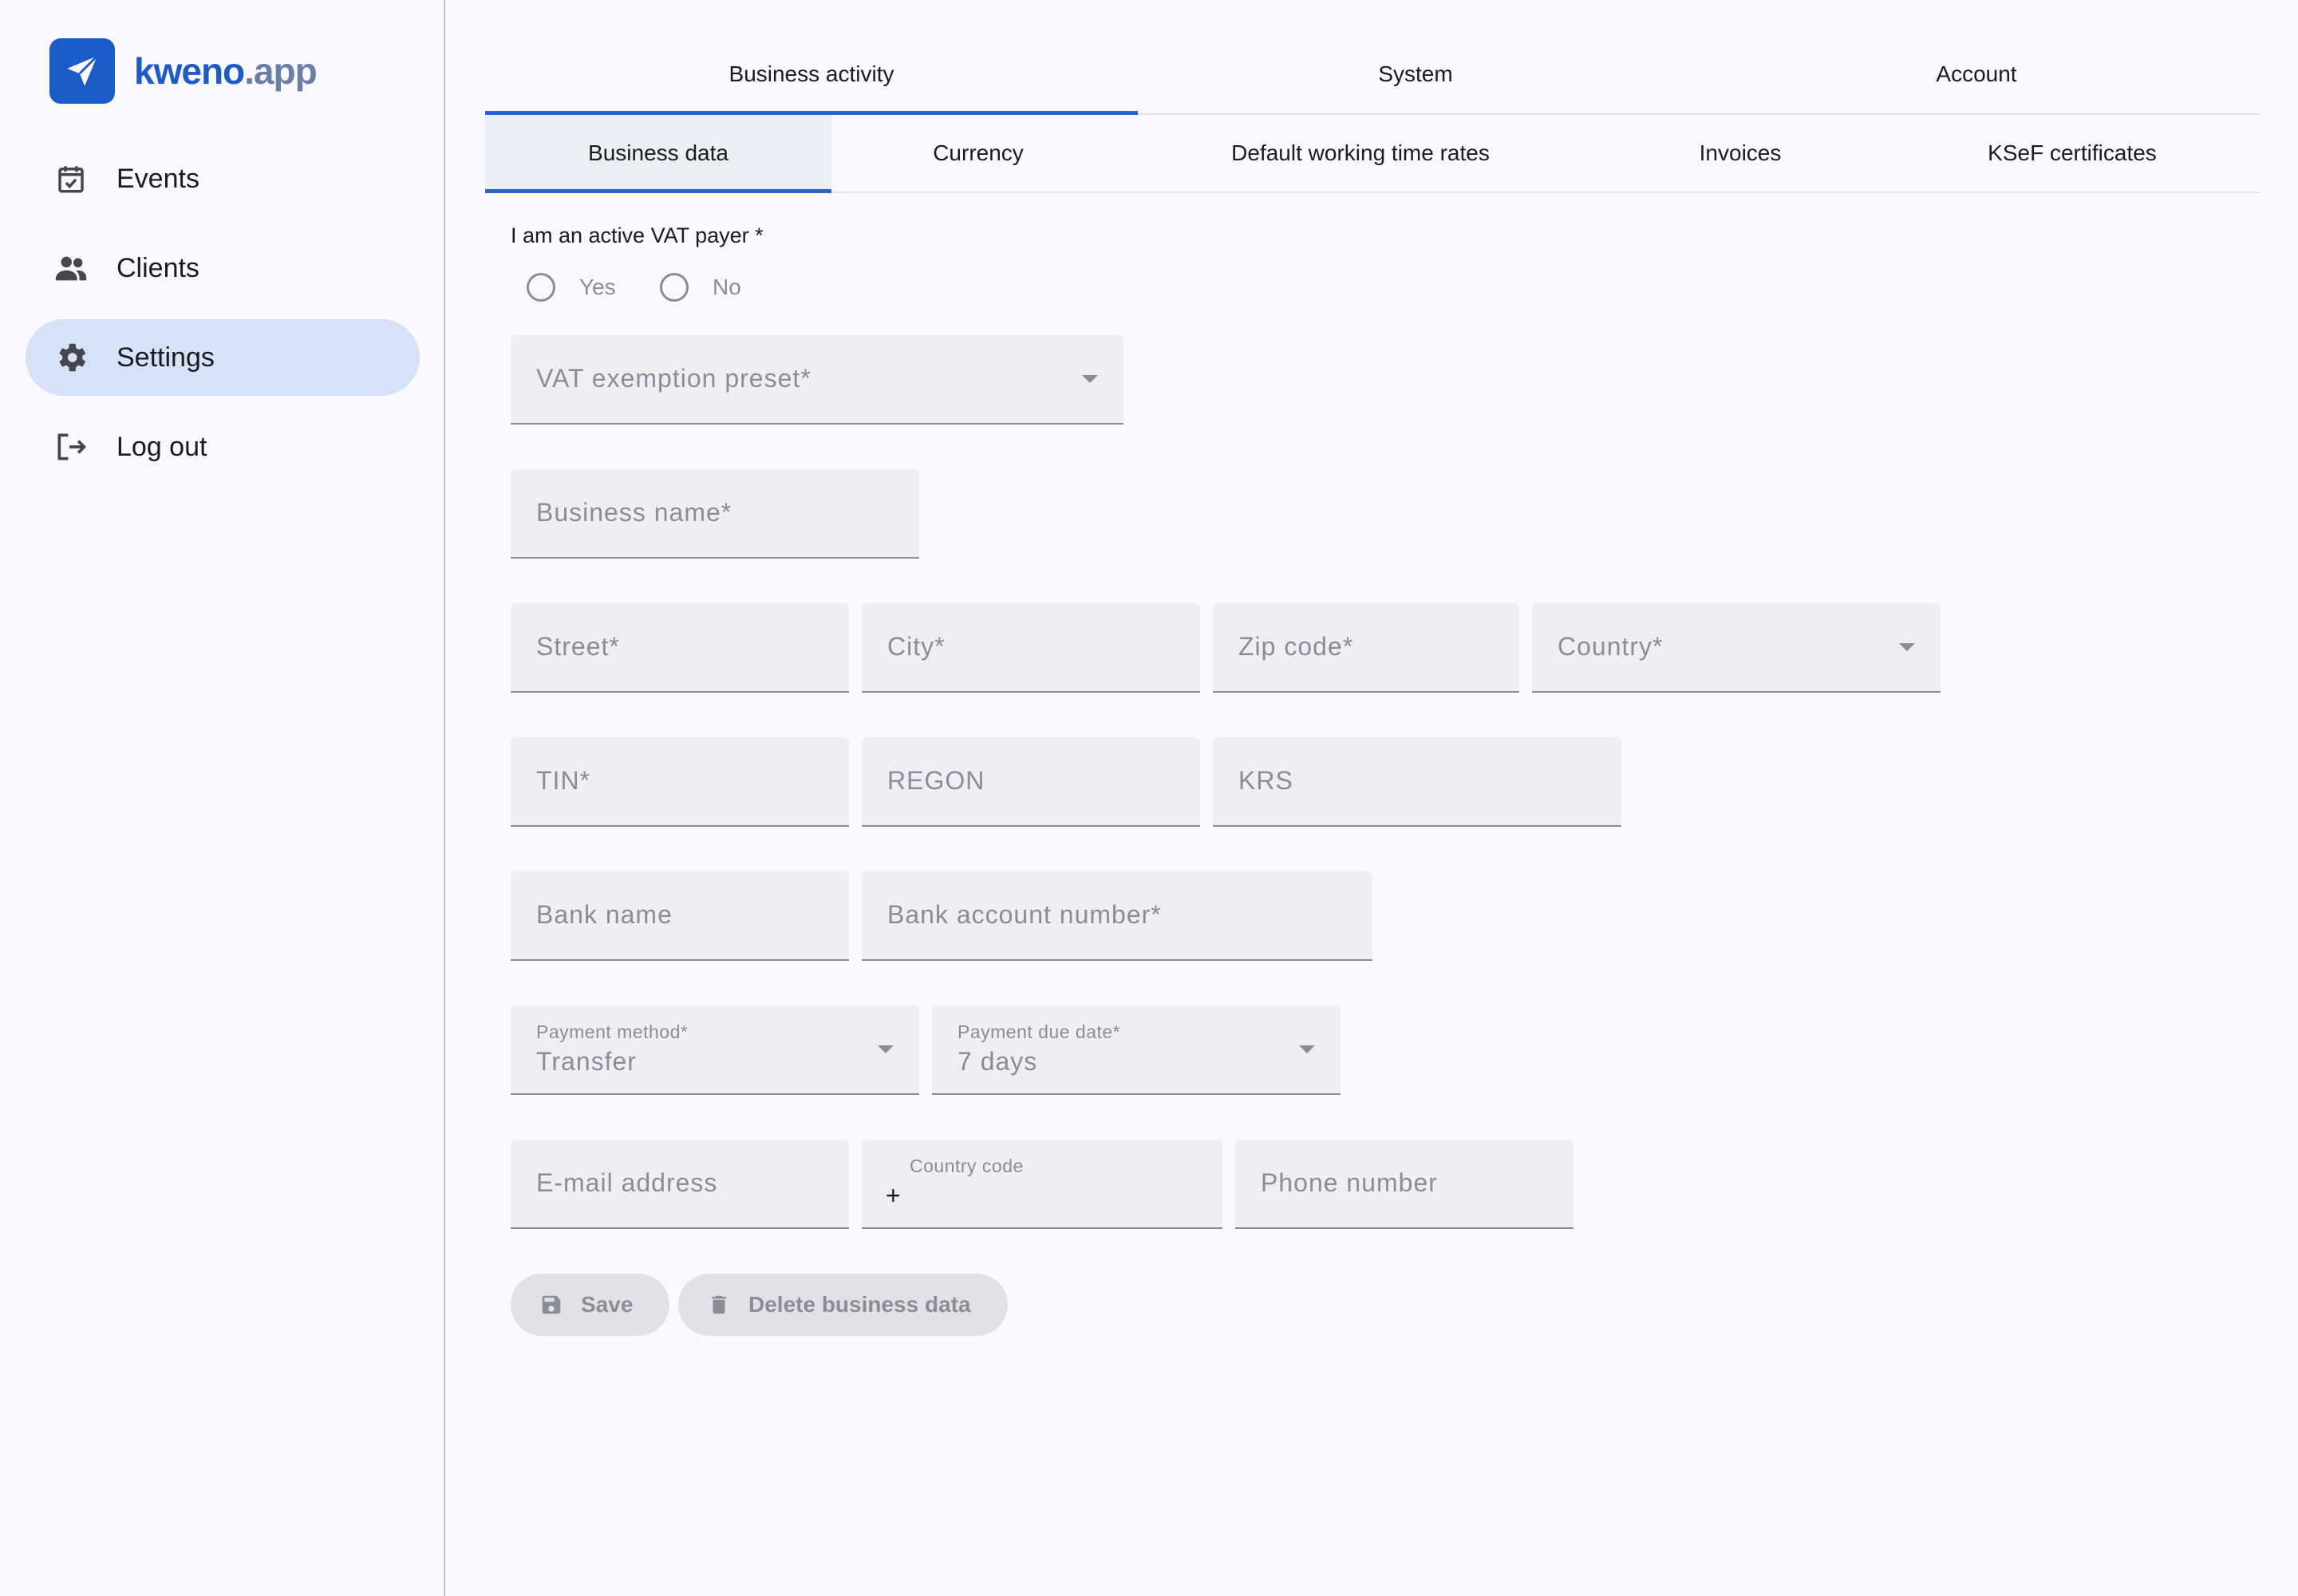  Describe the element at coordinates (223, 178) in the screenshot. I see `sidebar-item-events: Events` at that location.